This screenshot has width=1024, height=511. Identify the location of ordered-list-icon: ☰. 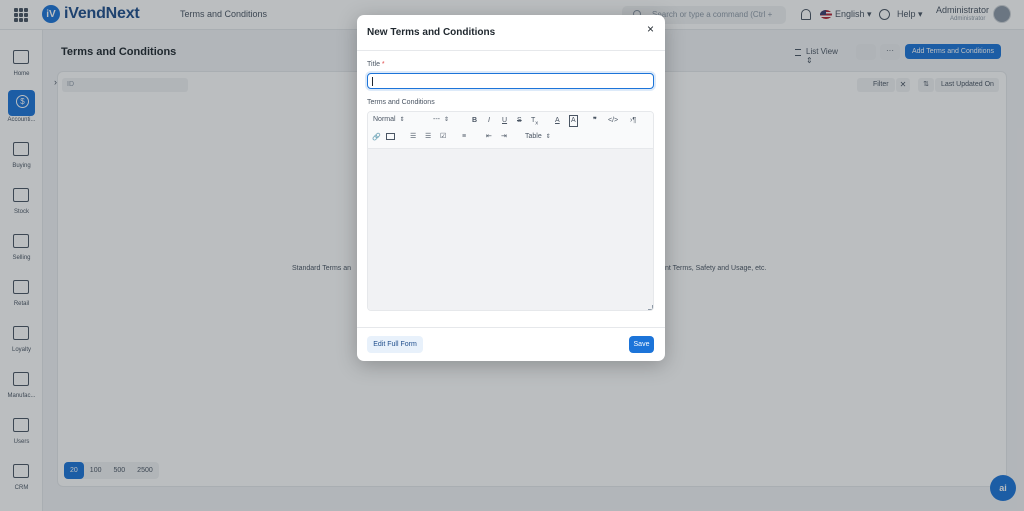
(413, 137).